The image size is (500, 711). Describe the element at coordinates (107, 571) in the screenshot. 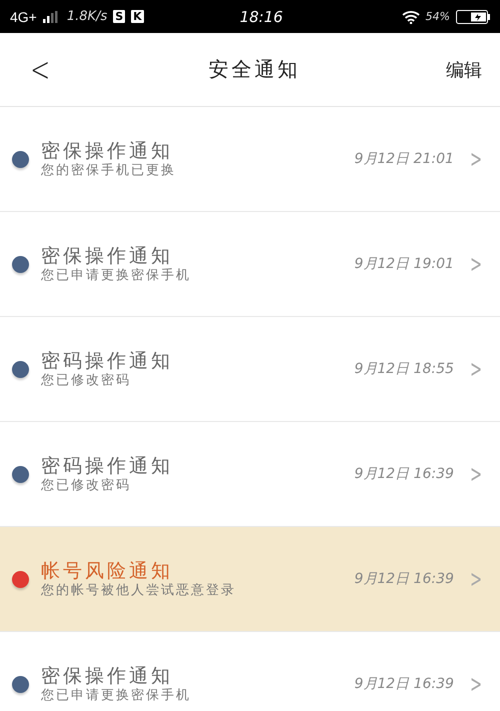

I see `notification-title: 帐号风险通知` at that location.